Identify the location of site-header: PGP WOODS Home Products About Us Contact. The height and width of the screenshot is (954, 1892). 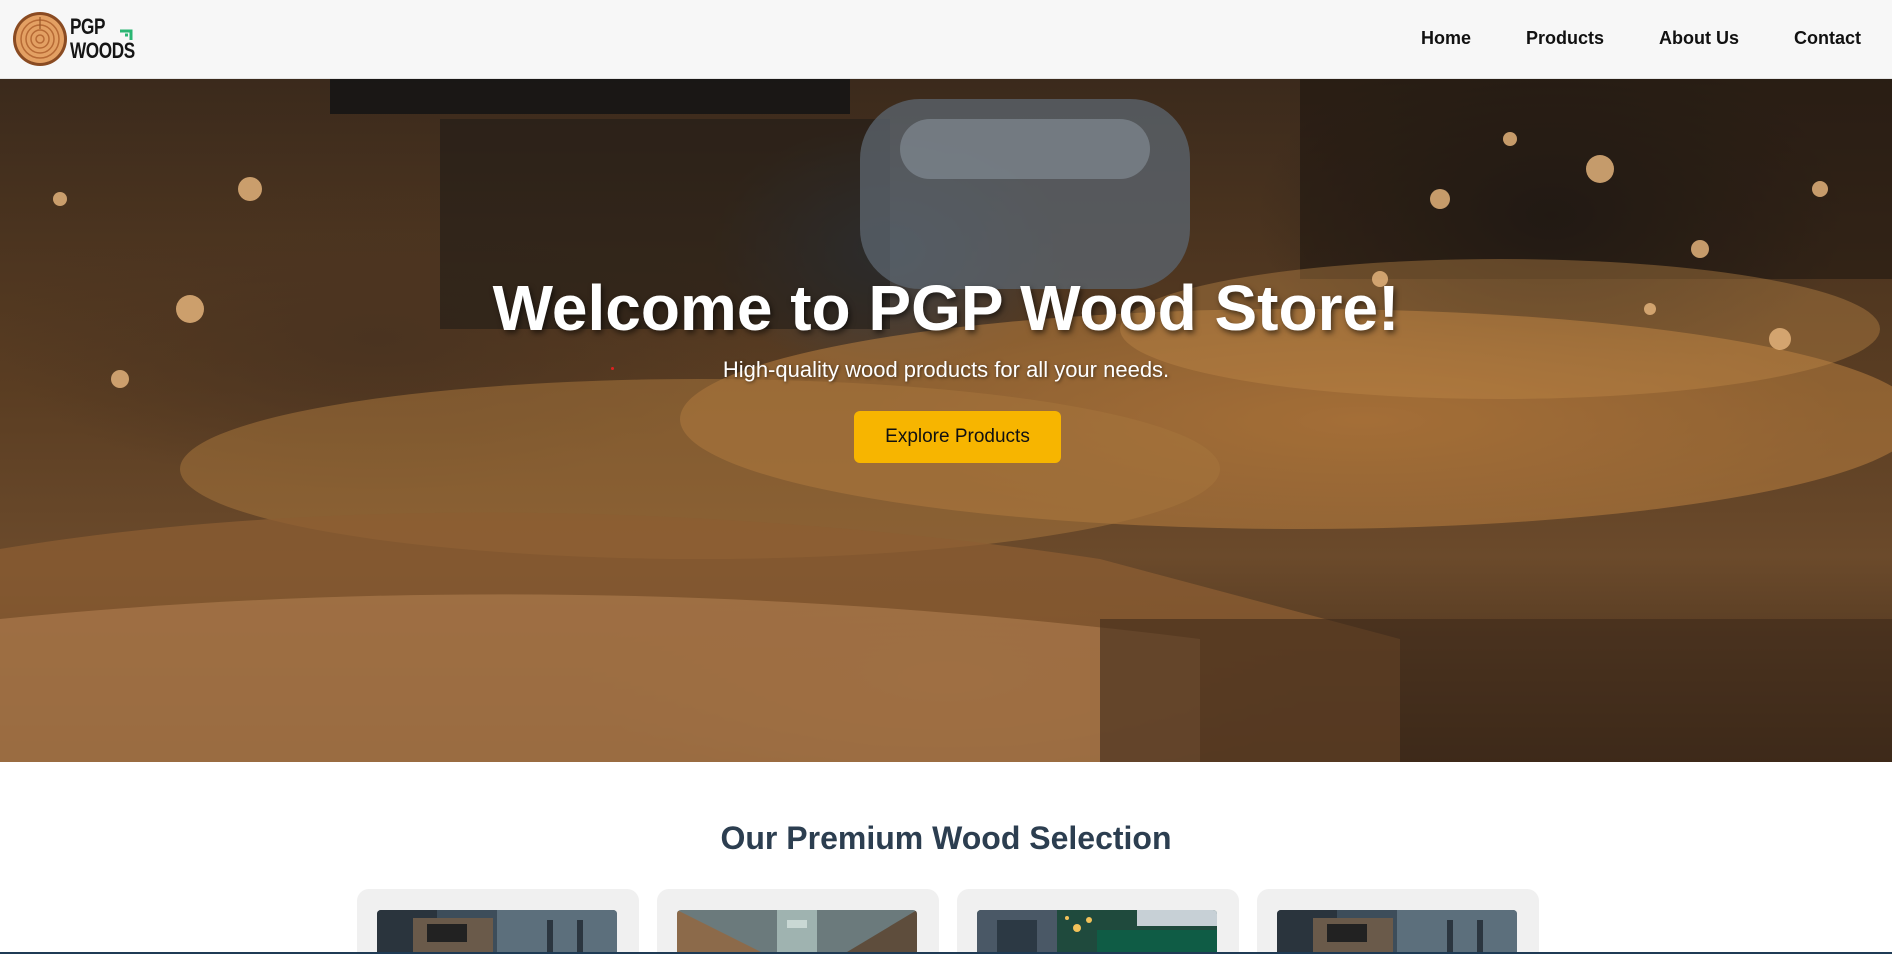
(946, 39).